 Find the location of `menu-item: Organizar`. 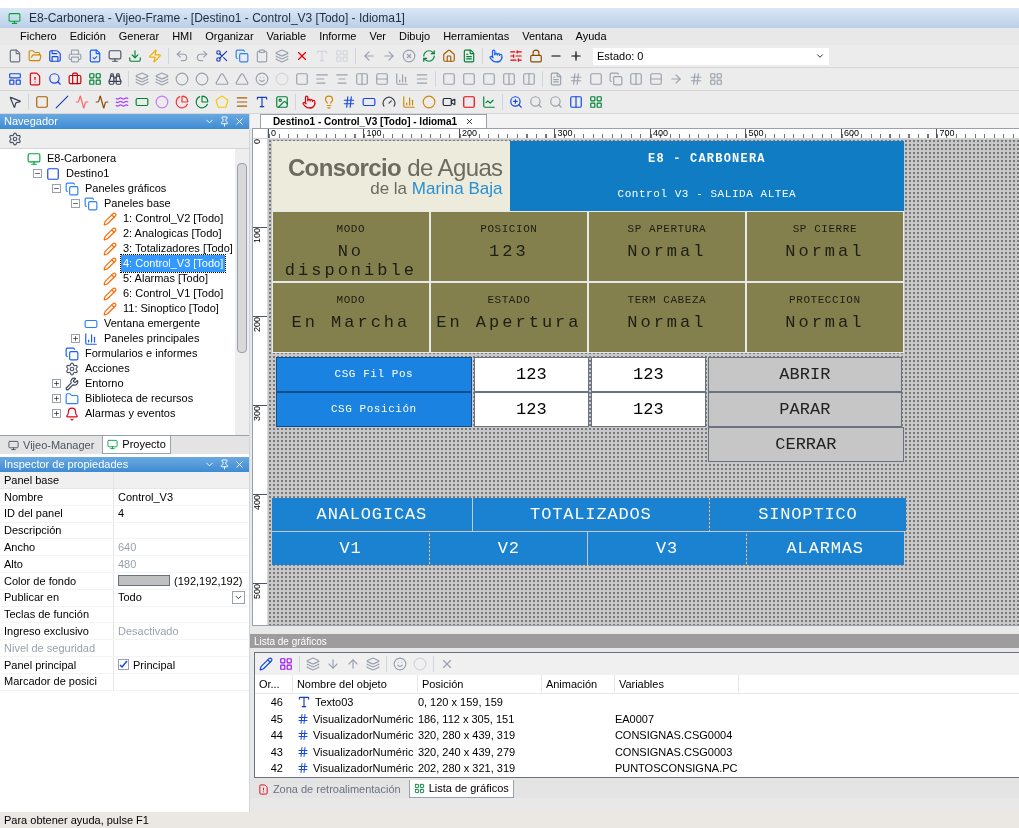

menu-item: Organizar is located at coordinates (229, 36).